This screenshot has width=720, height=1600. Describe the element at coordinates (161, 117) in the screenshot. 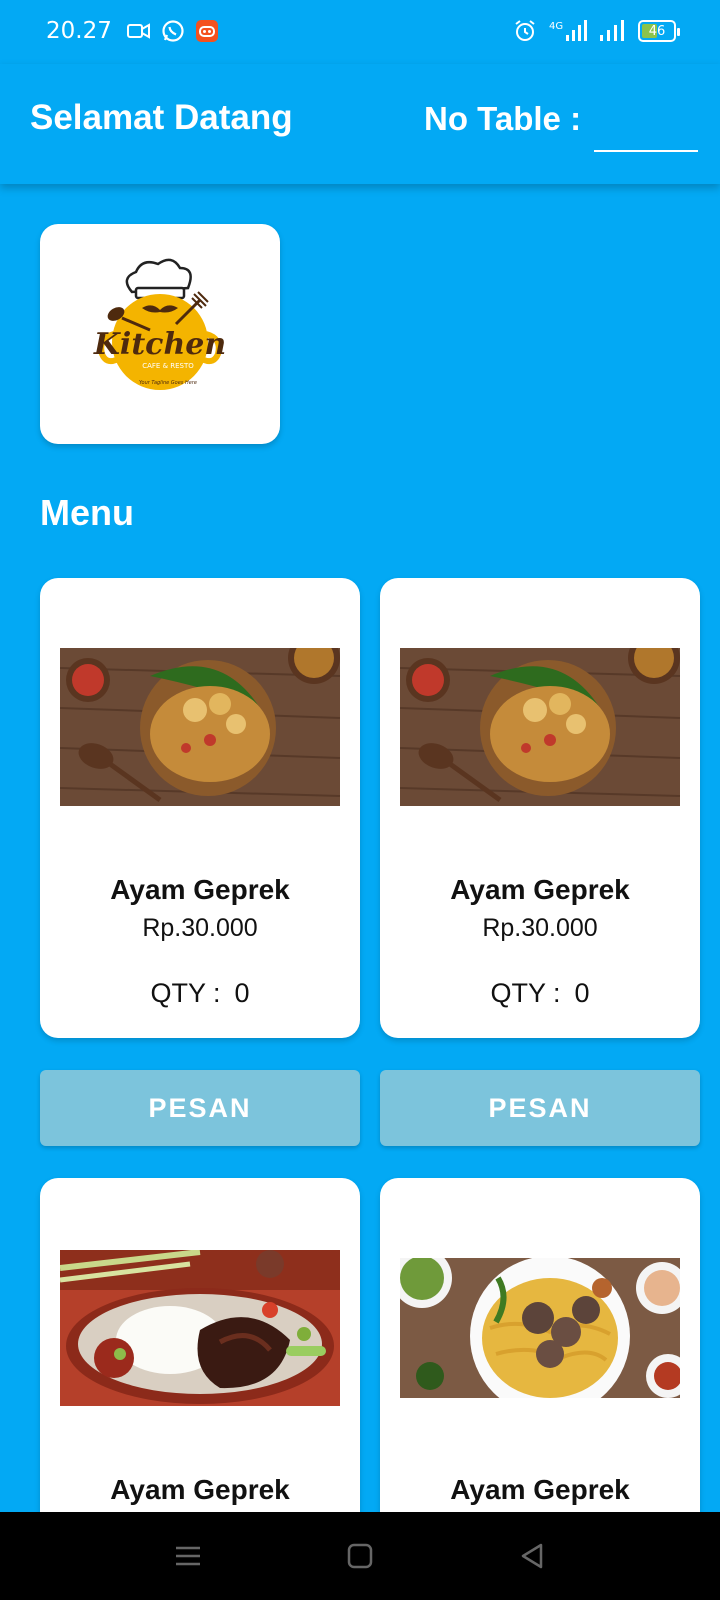

I see `welcome-title: Selamat Datang` at that location.